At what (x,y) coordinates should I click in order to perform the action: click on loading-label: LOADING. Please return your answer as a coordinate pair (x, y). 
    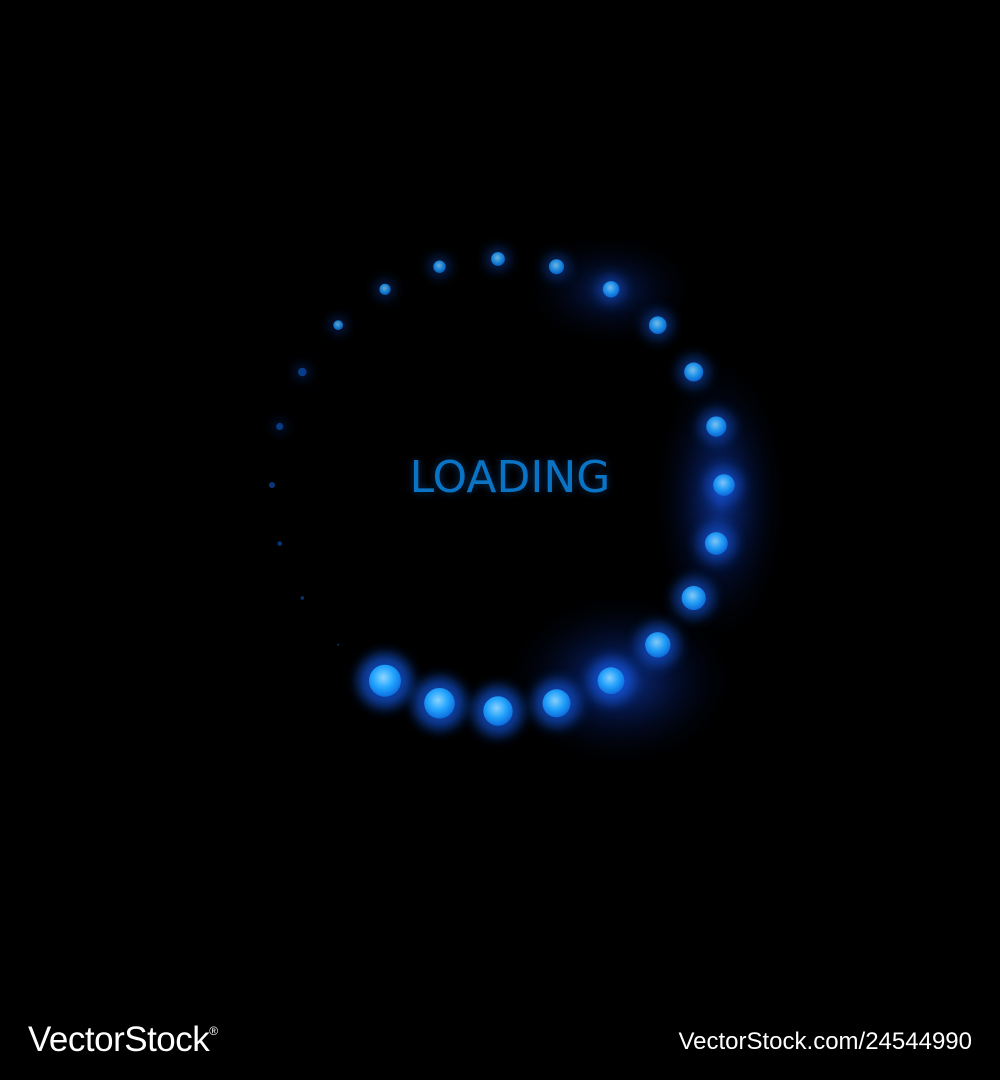
    Looking at the image, I should click on (510, 477).